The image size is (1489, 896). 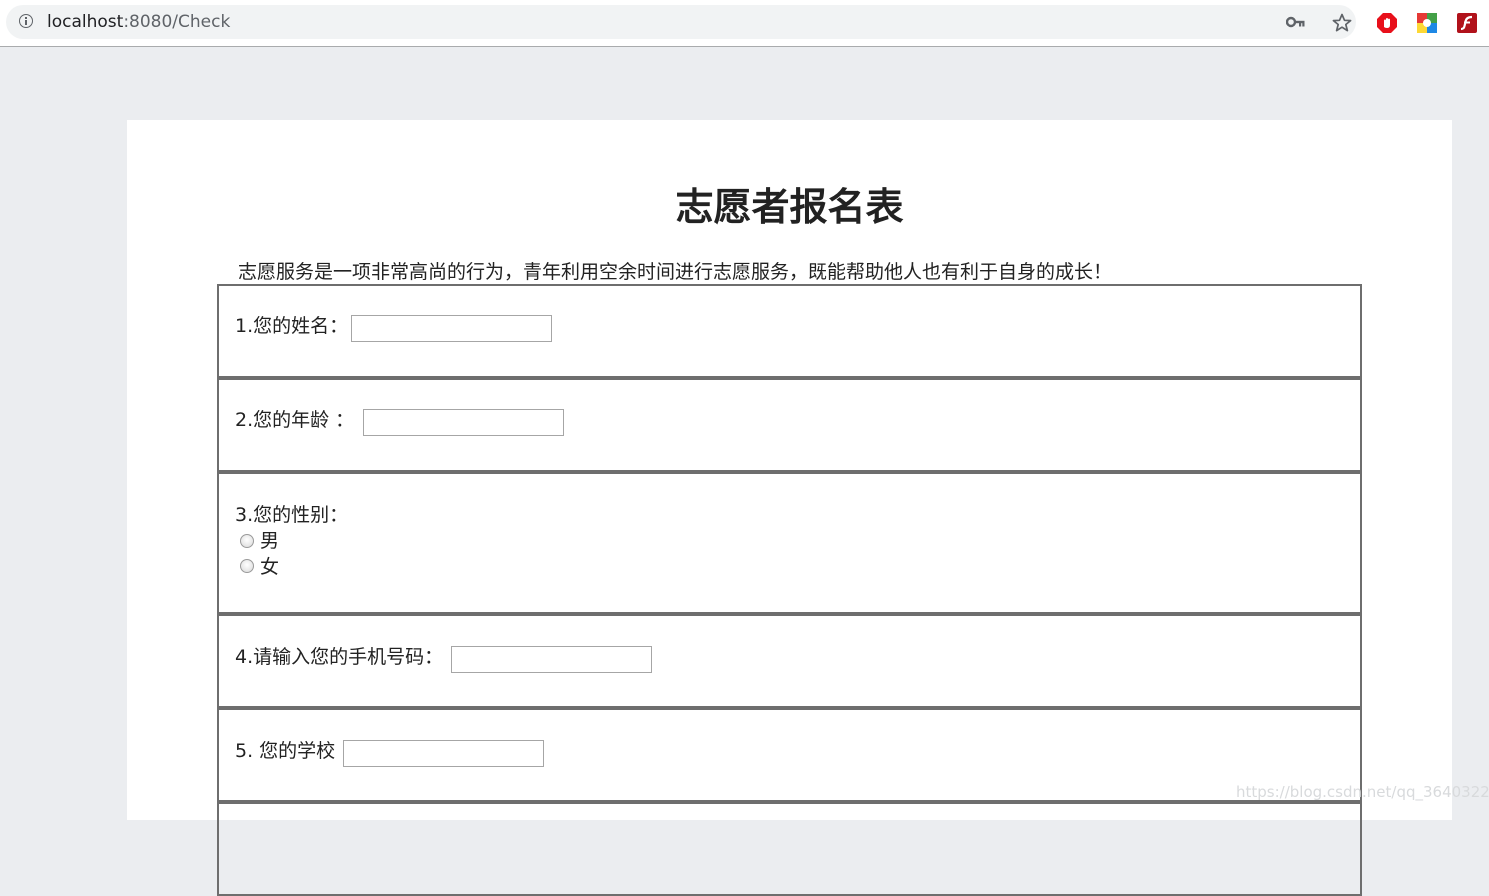 What do you see at coordinates (789, 207) in the screenshot?
I see `page-title: 志愿者报名表` at bounding box center [789, 207].